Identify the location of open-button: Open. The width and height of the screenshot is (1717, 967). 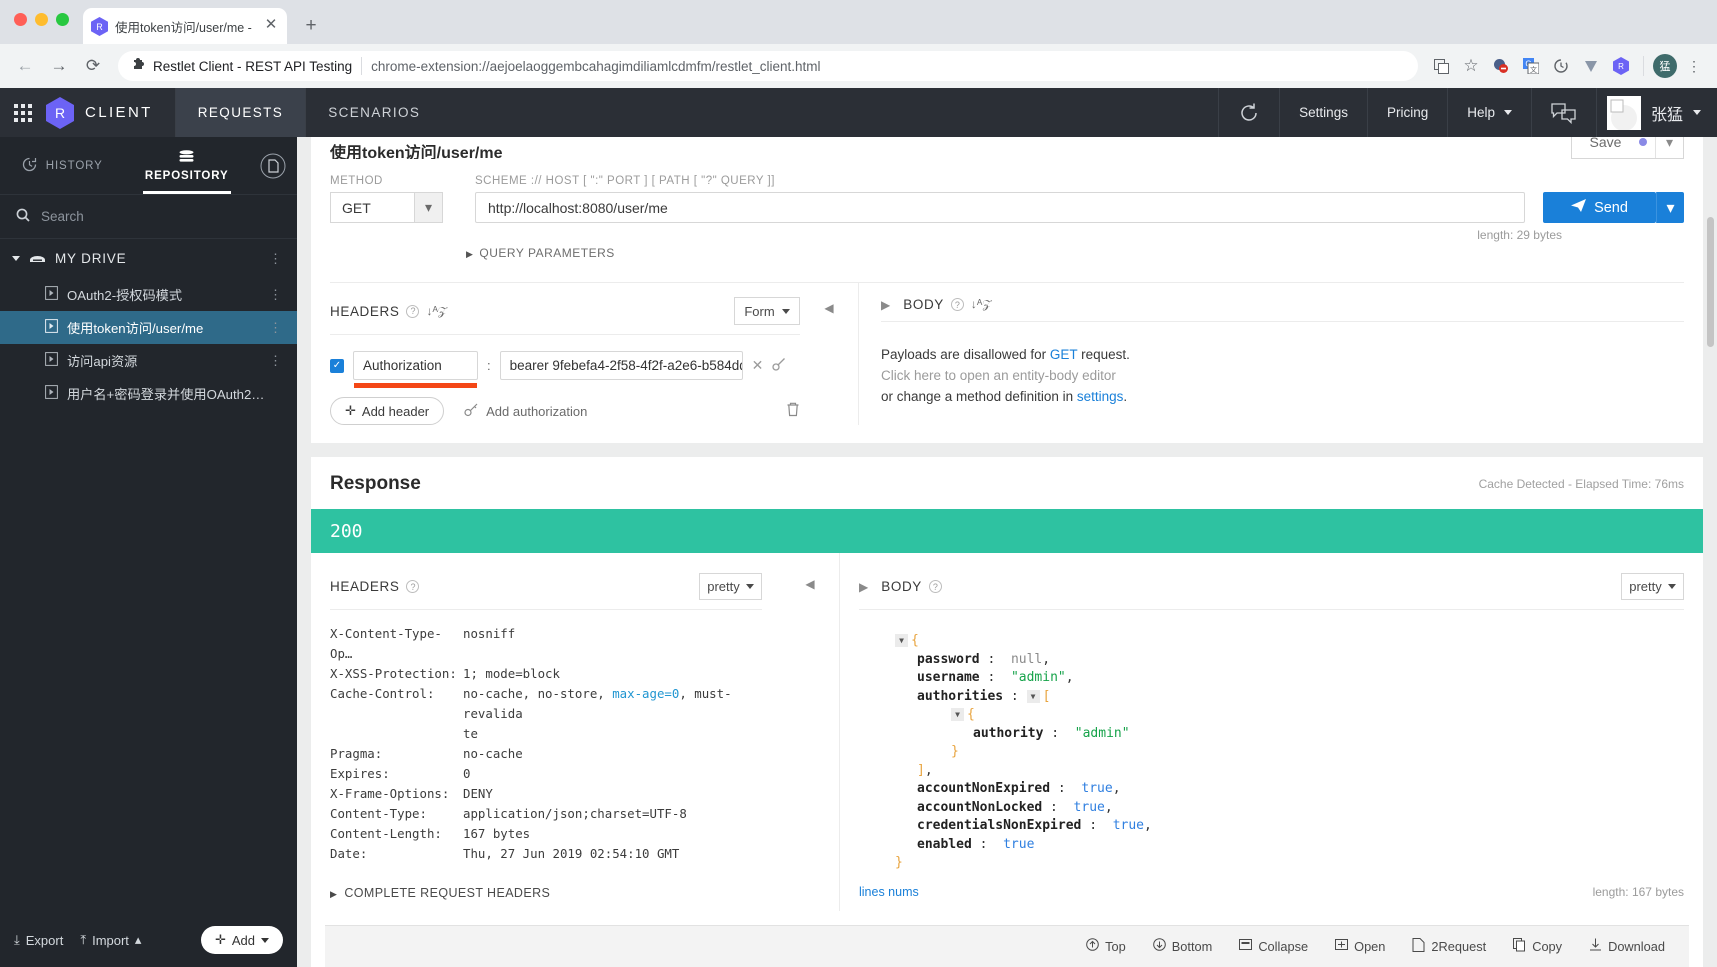
(1360, 946).